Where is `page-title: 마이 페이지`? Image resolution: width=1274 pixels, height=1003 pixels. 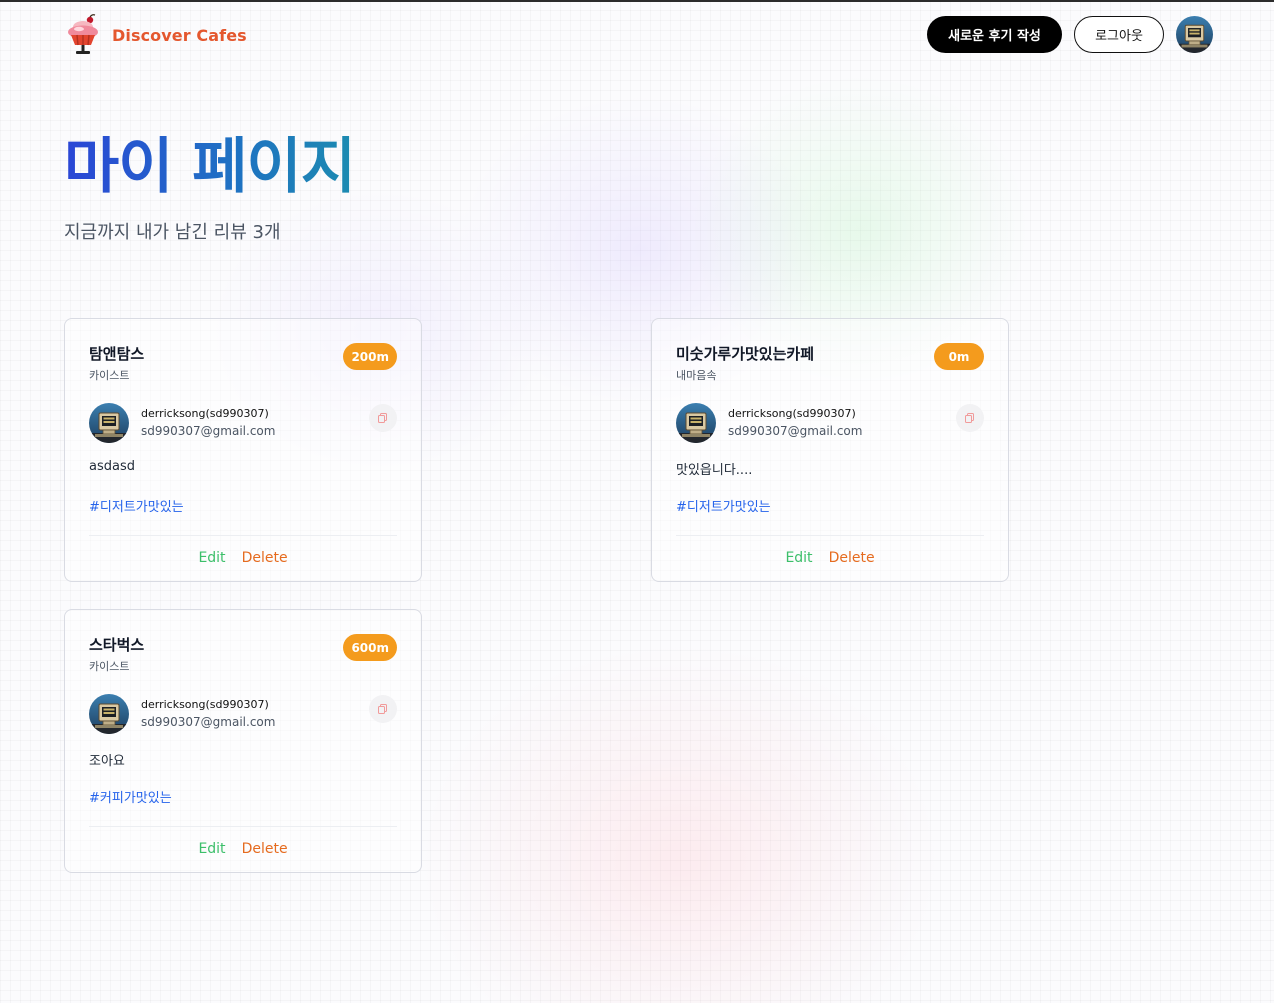 page-title: 마이 페이지 is located at coordinates (210, 167).